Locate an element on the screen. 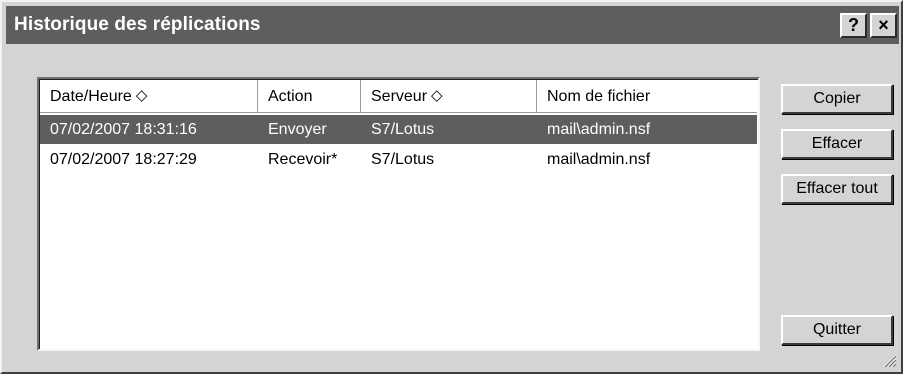 The height and width of the screenshot is (374, 903). column-header-server: Serveur ◇ is located at coordinates (449, 96).